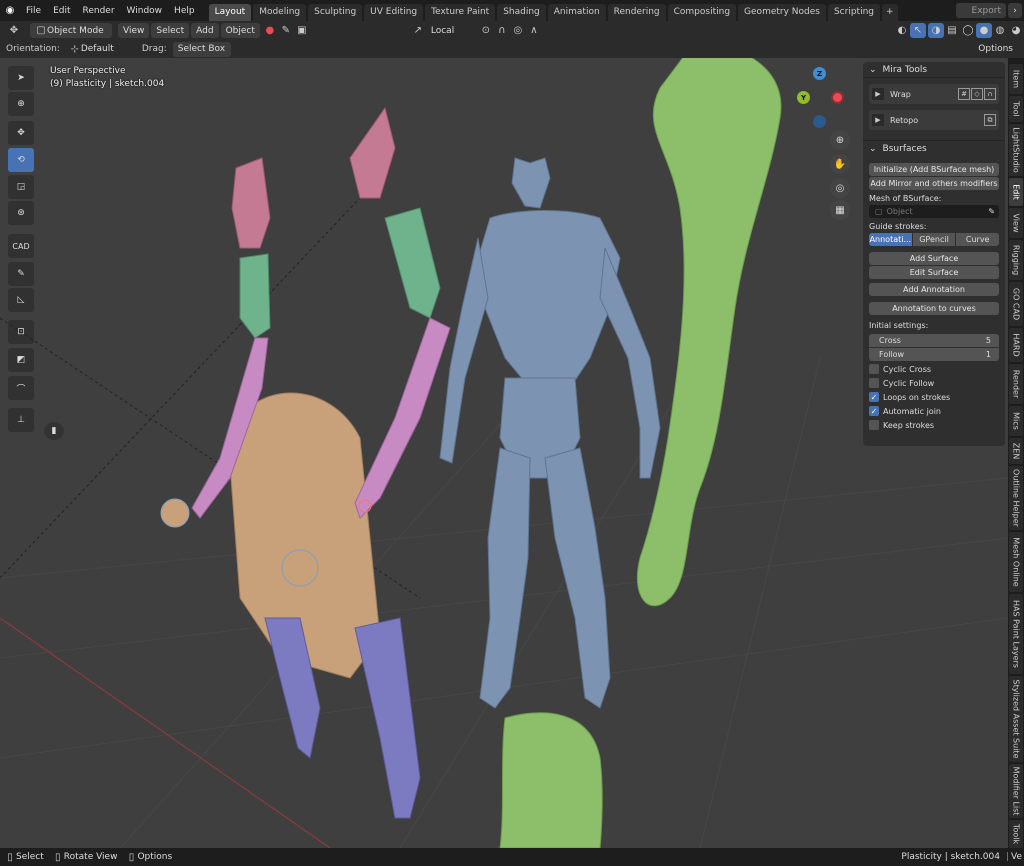 The height and width of the screenshot is (866, 1024). I want to click on cursor-3d-tool: ⊕, so click(21, 104).